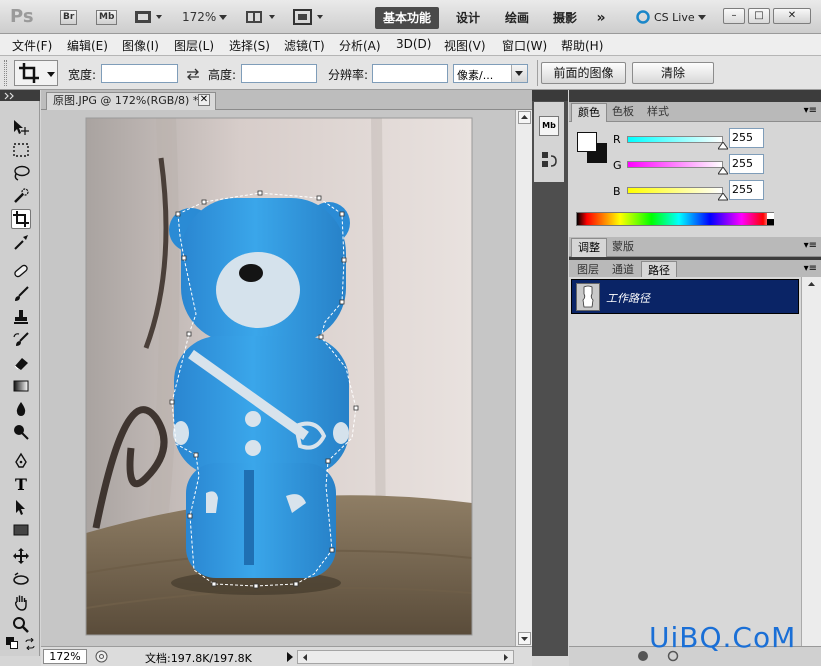 Image resolution: width=821 pixels, height=666 pixels. What do you see at coordinates (101, 656) in the screenshot?
I see `status-info-icon` at bounding box center [101, 656].